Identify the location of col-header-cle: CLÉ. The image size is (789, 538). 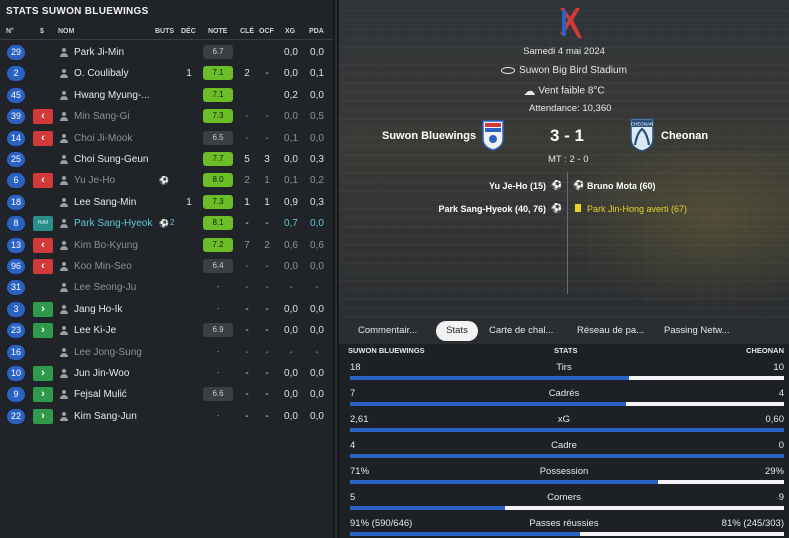
(247, 31).